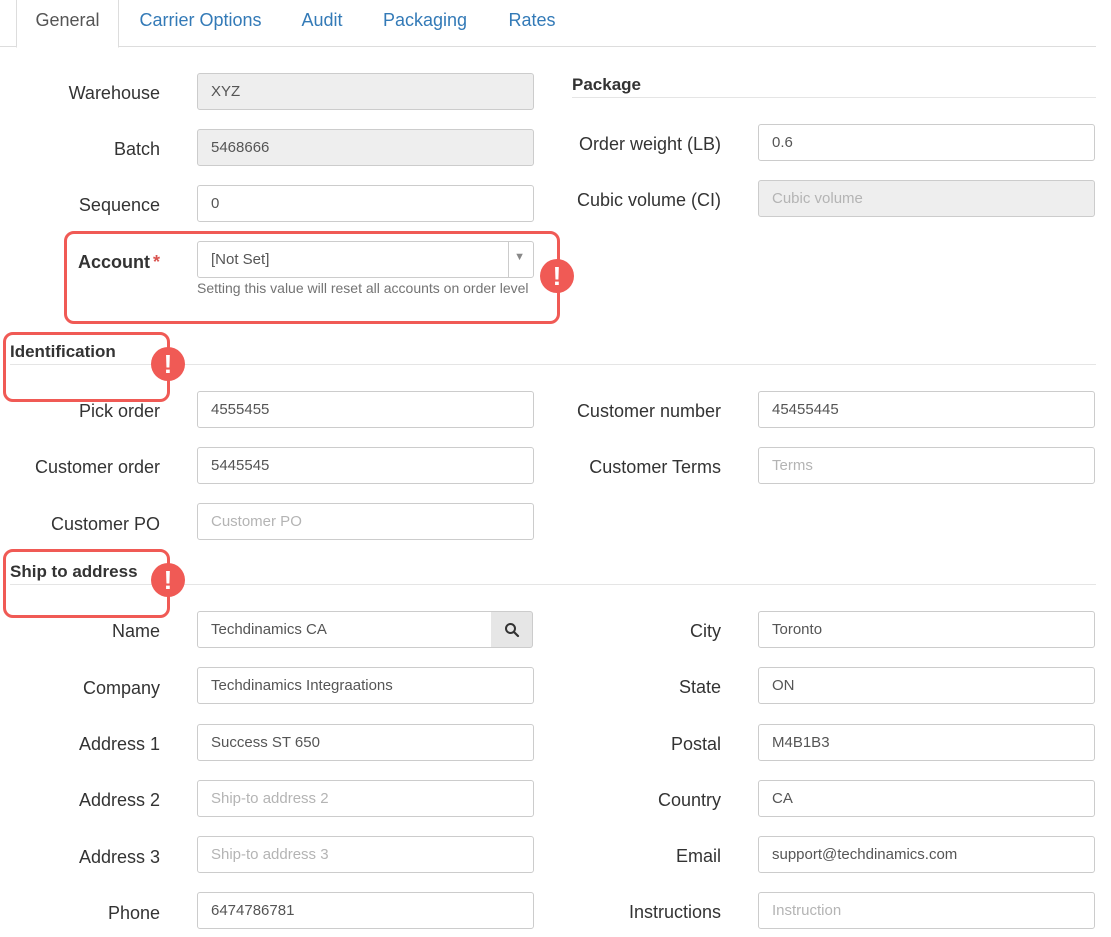  I want to click on warehouse-label: Warehouse, so click(114, 93).